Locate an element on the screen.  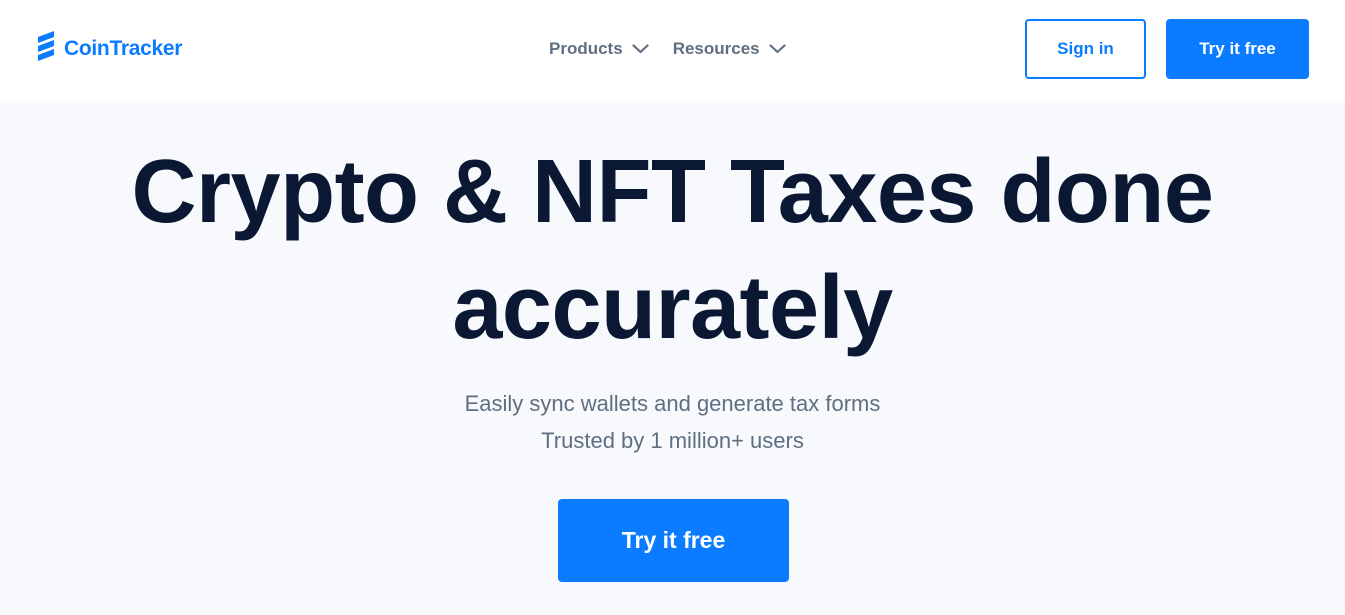
hero-subtitle-line2: Trusted by 1 million+ users is located at coordinates (672, 440).